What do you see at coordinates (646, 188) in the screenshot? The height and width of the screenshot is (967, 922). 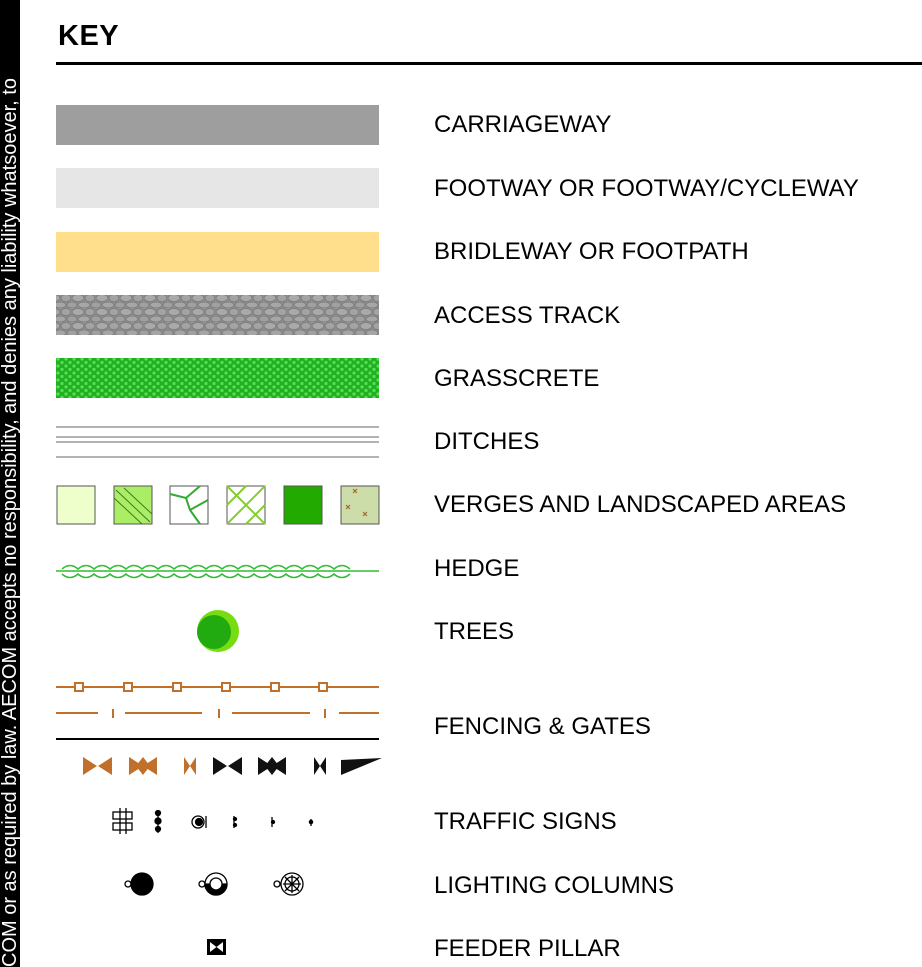 I see `footway-label: FOOTWAY OR FOOTWAY/CYCLEWAY` at bounding box center [646, 188].